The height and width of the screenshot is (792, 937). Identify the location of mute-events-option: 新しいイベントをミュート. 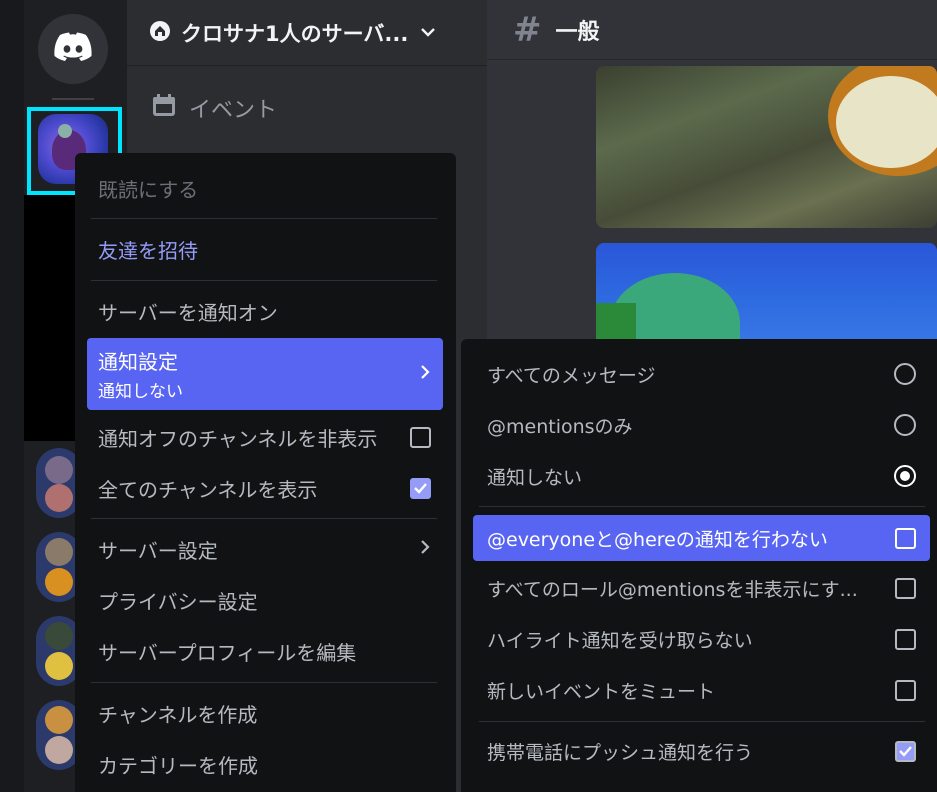
(701, 690).